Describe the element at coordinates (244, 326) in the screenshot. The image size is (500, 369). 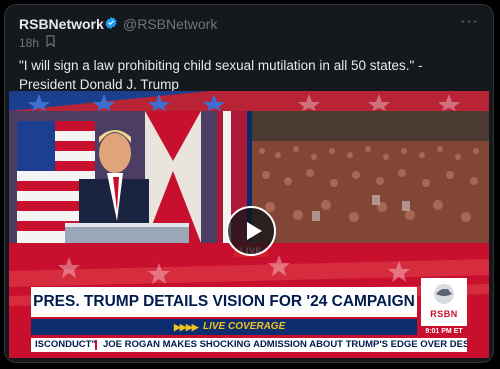
I see `live-coverage-label: LIVE COVERAGE` at that location.